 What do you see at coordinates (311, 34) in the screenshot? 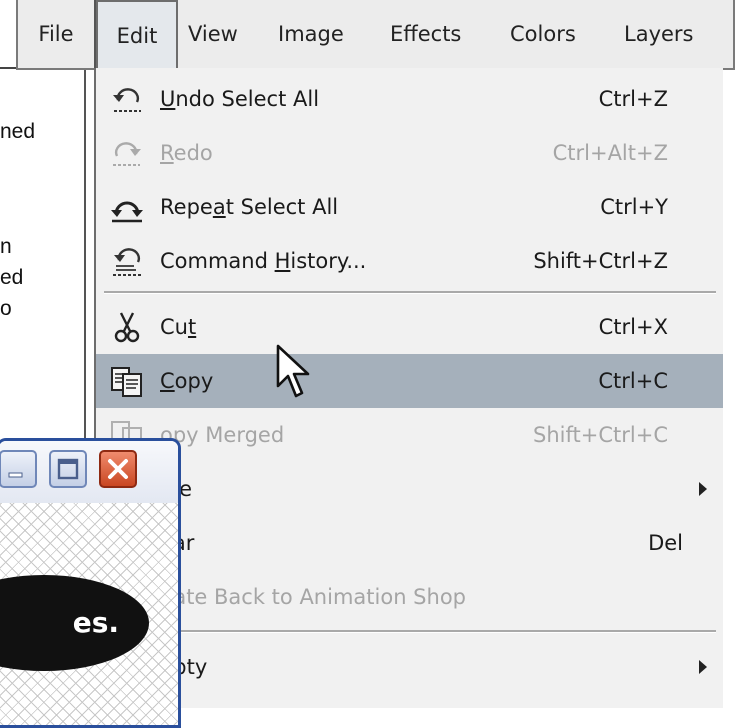
I see `menu-image: Image` at bounding box center [311, 34].